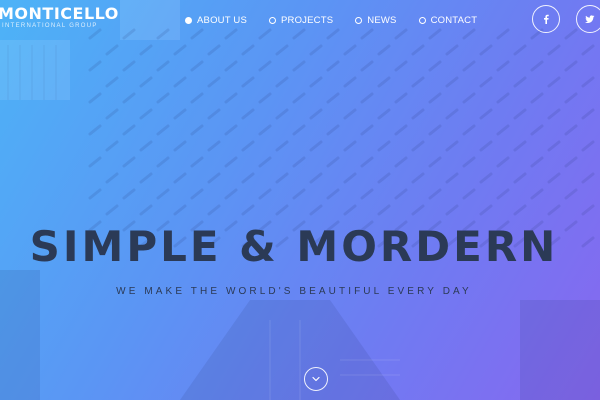 The image size is (600, 400). Describe the element at coordinates (342, 20) in the screenshot. I see `main-nav: ABOUT US PROJECTS NEWS CONTACT` at that location.